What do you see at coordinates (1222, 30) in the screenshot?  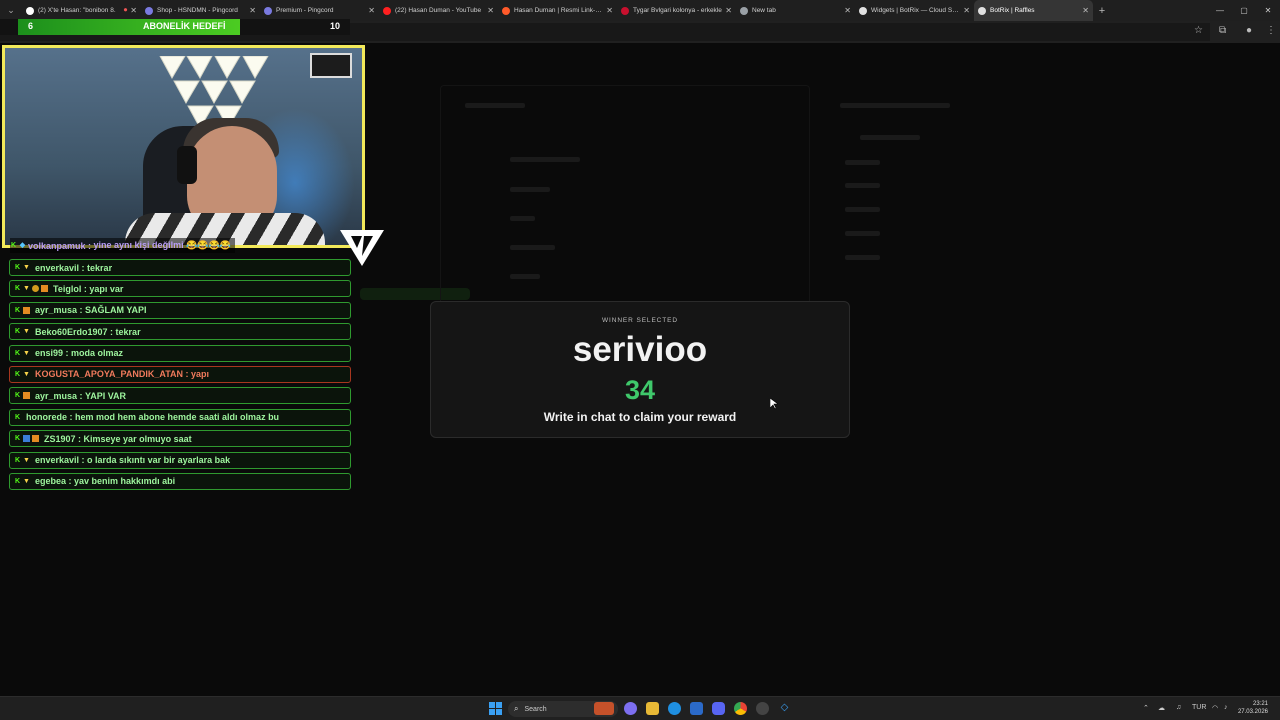 I see `extensions-icon: ⧉` at bounding box center [1222, 30].